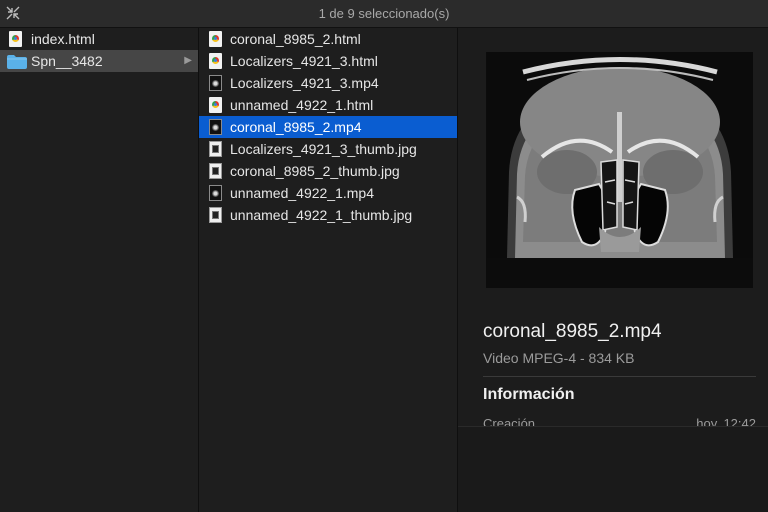 The height and width of the screenshot is (512, 768). Describe the element at coordinates (296, 127) in the screenshot. I see `file-label: coronal_8985_2.mp4` at that location.